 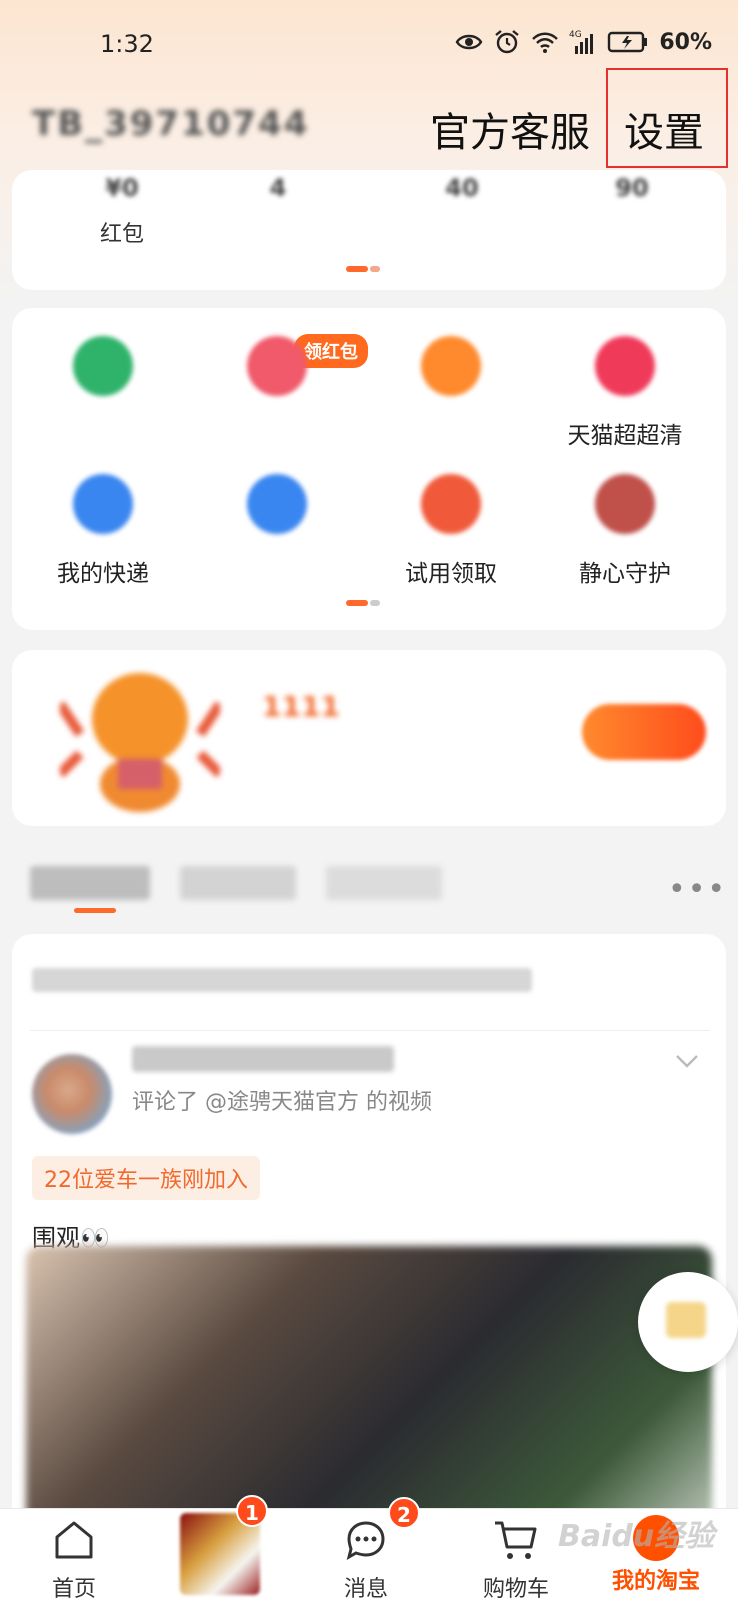 I want to click on bottom-nav: 首页 1 消息 2 购物车 我的淘宝 Baidu经验, so click(x=369, y=1547).